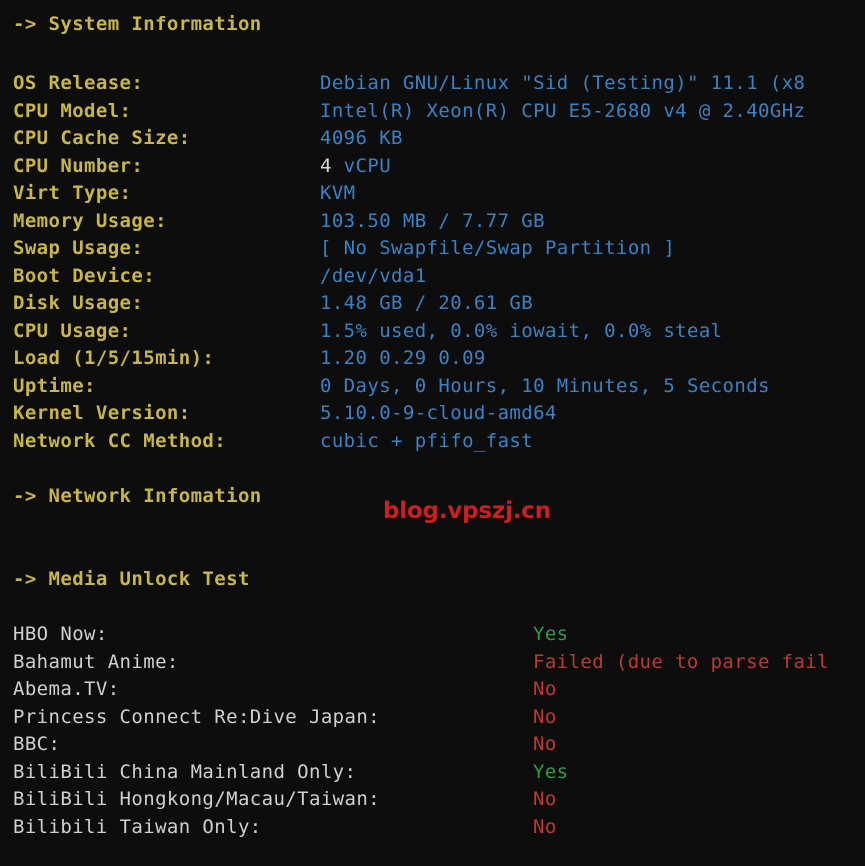 The image size is (865, 866). Describe the element at coordinates (432, 635) in the screenshot. I see `media-row-hbo-now: HBO Now: Yes` at that location.